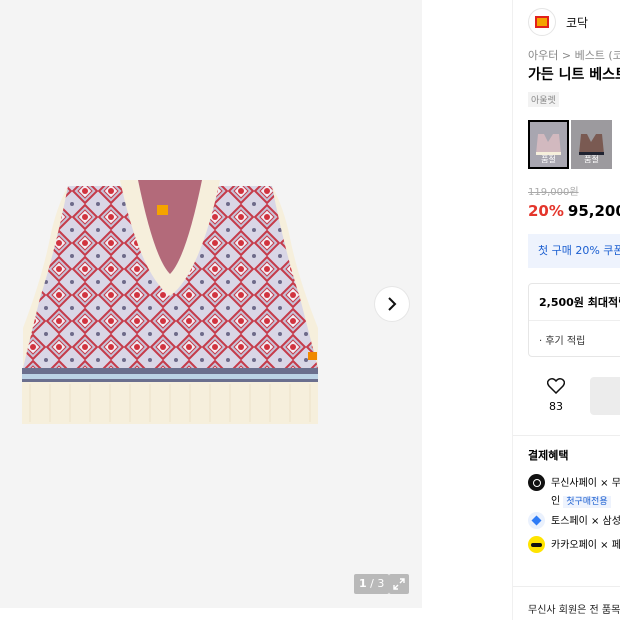  What do you see at coordinates (558, 22) in the screenshot?
I see `brand-link: 코닥` at bounding box center [558, 22].